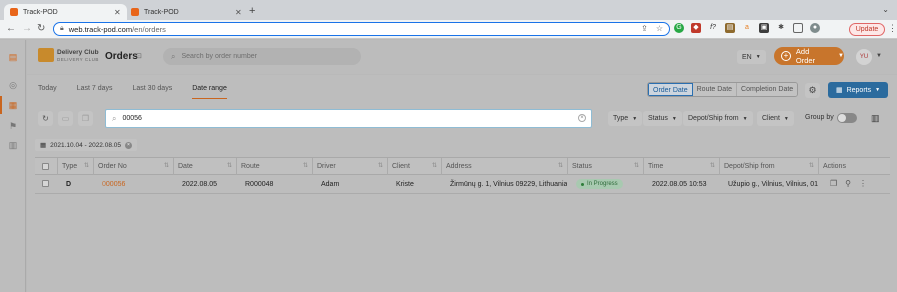  What do you see at coordinates (730, 28) in the screenshot?
I see `note-extension-icon: ▤` at bounding box center [730, 28].